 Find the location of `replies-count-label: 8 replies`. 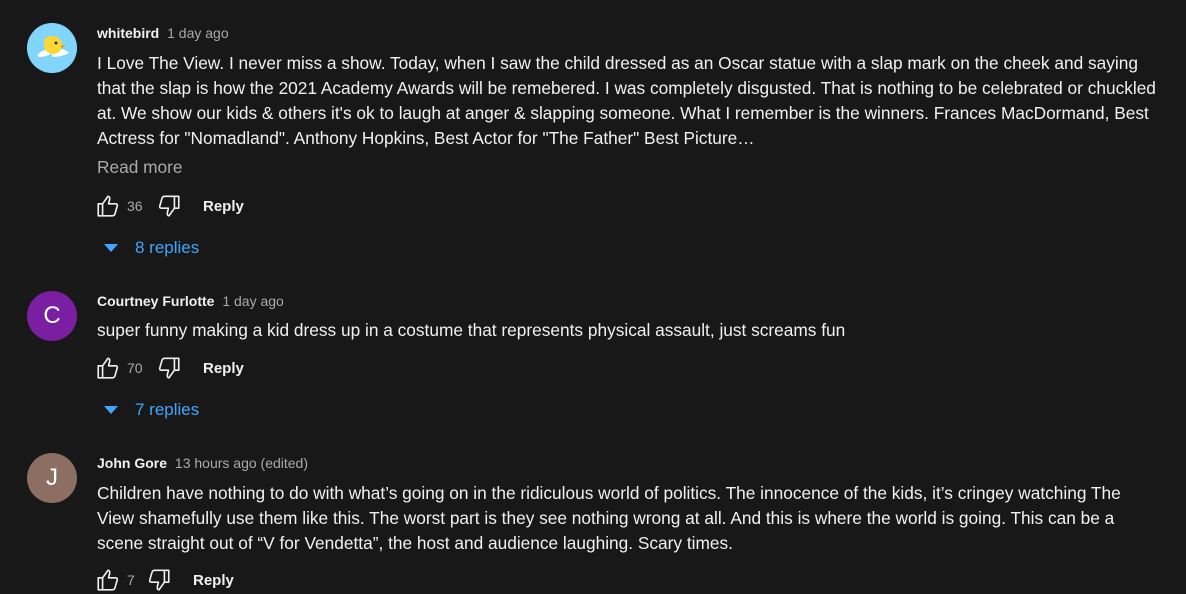

replies-count-label: 8 replies is located at coordinates (167, 247).